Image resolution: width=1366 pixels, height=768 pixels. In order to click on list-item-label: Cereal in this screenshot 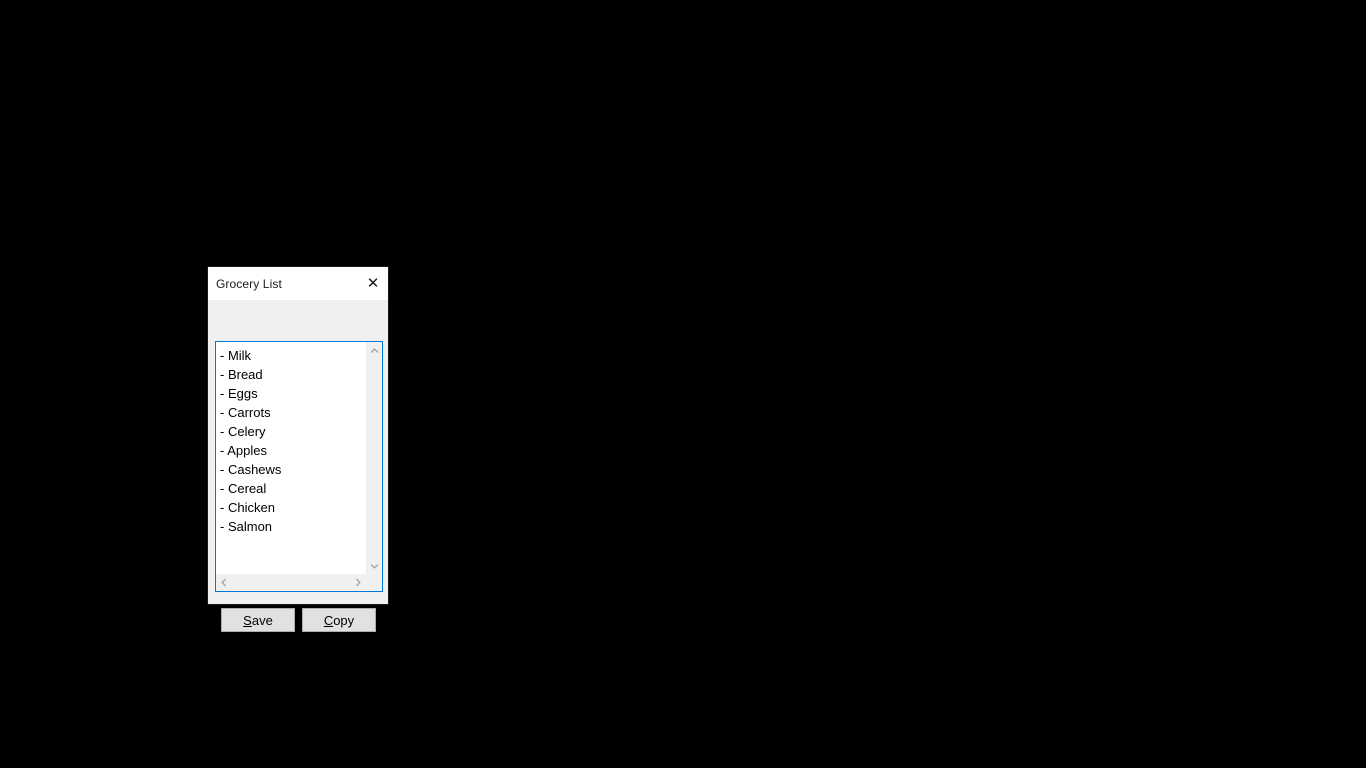, I will do `click(247, 488)`.